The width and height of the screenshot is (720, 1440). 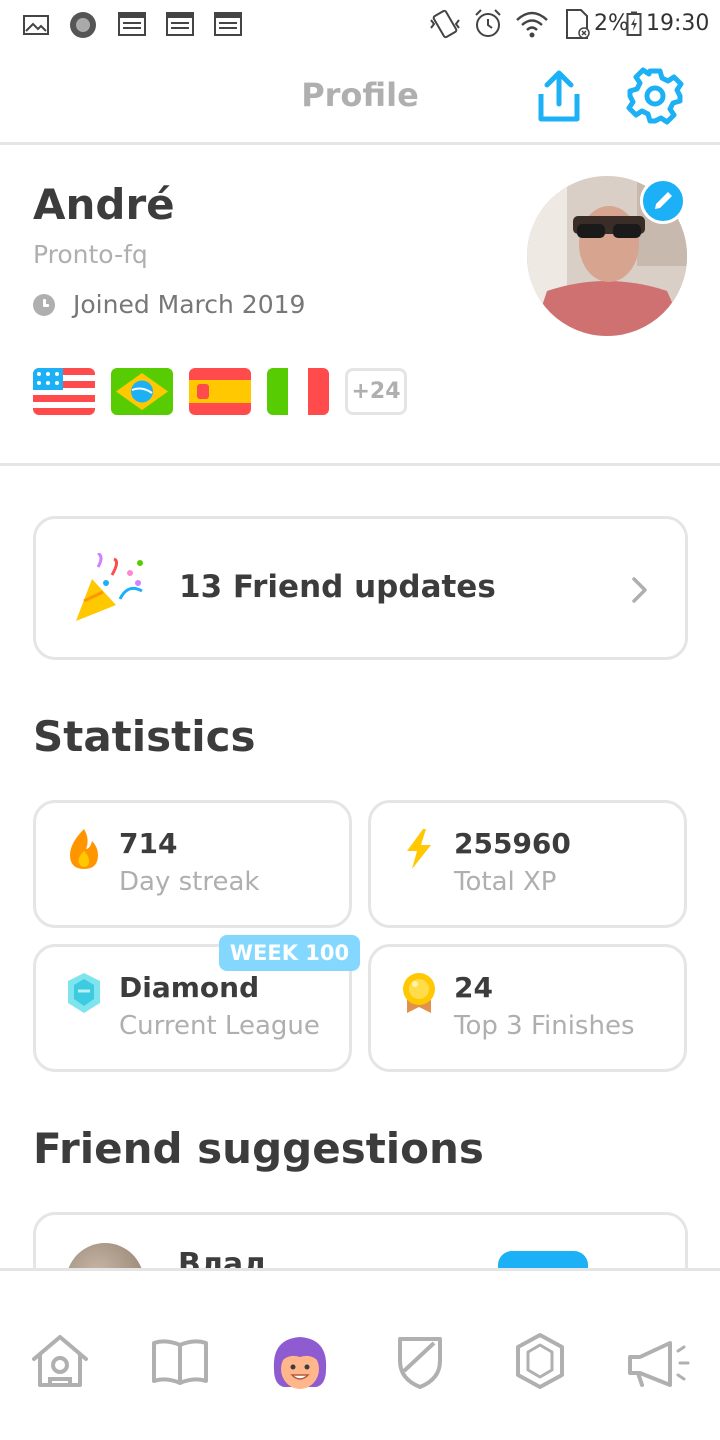 I want to click on spain-flag-icon, so click(x=220, y=391).